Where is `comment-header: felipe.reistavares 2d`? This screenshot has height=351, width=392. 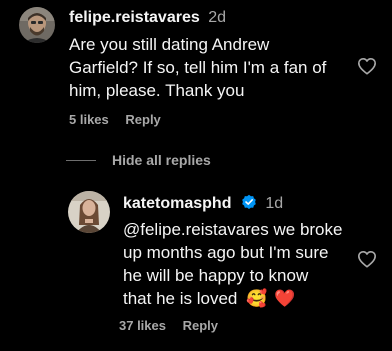 comment-header: felipe.reistavares 2d is located at coordinates (147, 18).